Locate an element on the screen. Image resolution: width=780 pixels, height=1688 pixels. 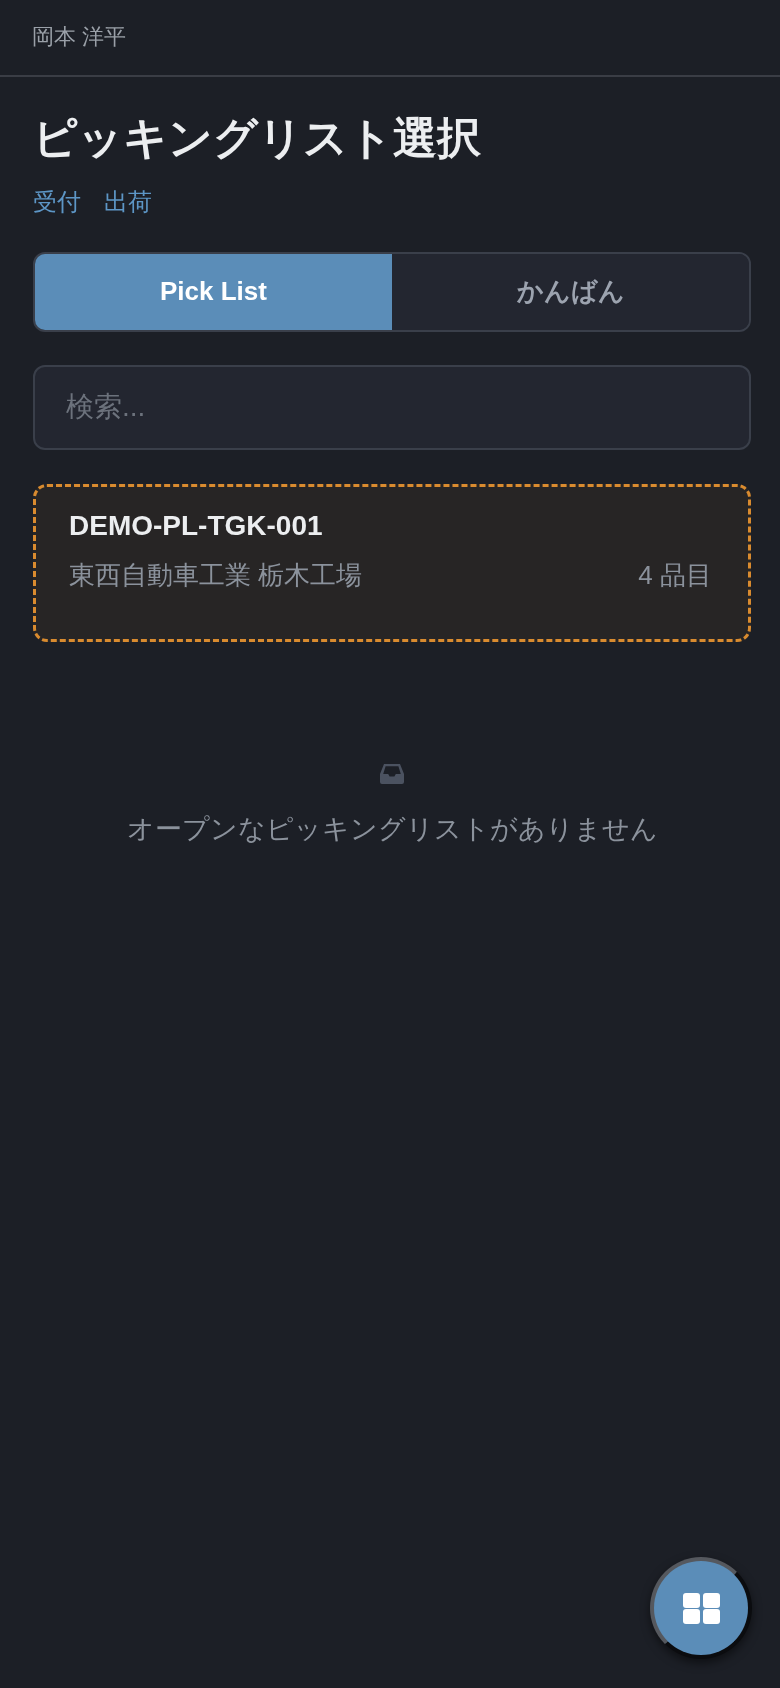
customer-name: 東西自動車工業 栃木工場 is located at coordinates (216, 576).